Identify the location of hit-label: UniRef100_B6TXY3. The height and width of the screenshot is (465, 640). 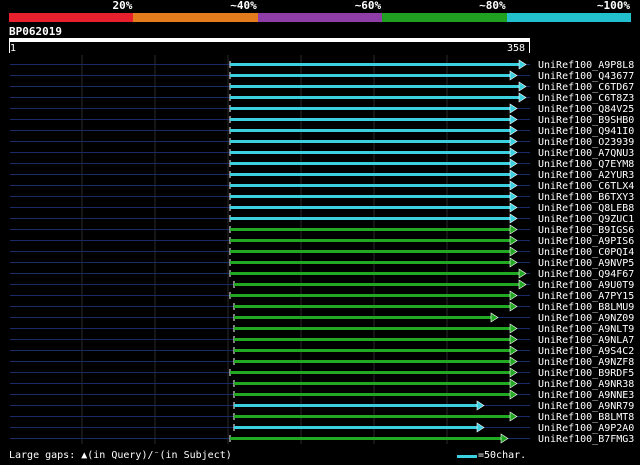
(586, 197).